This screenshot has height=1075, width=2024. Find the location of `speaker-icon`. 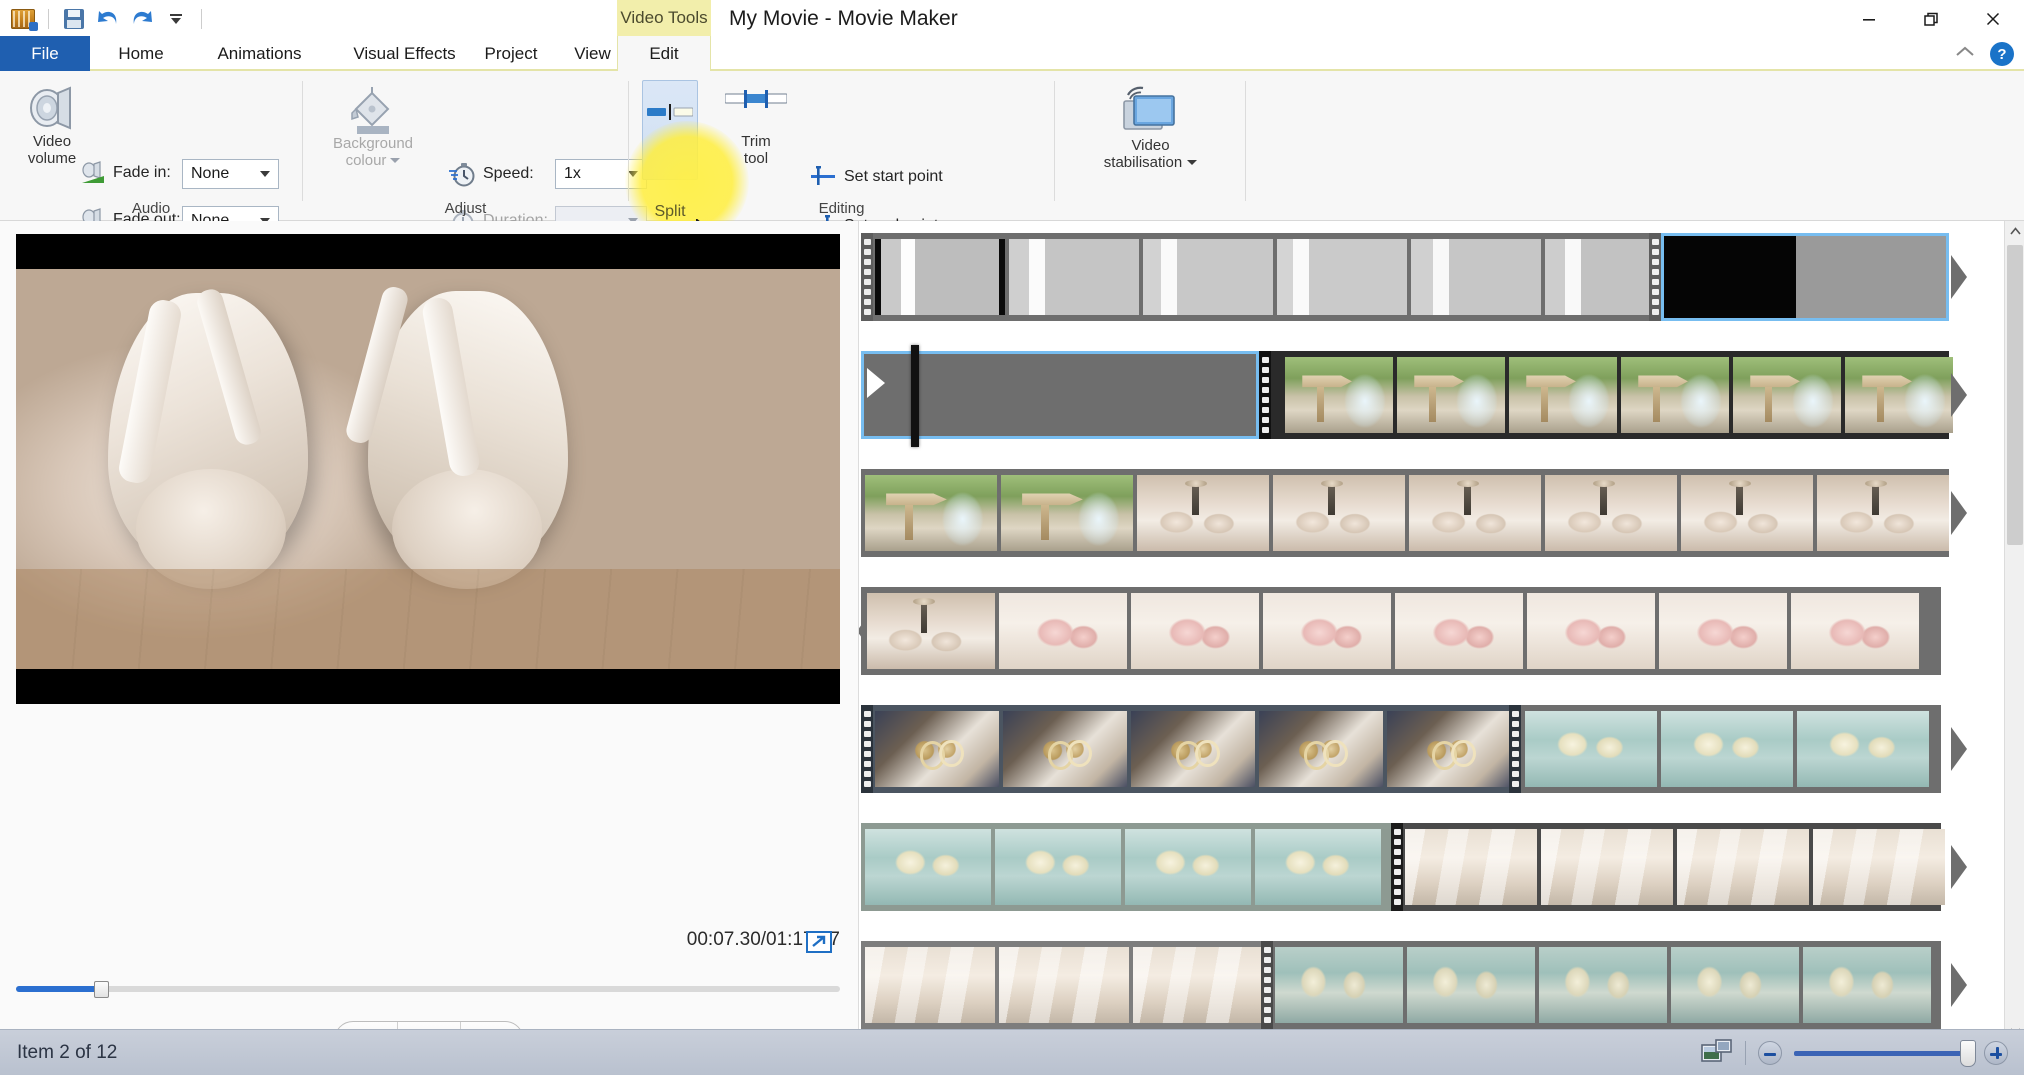

speaker-icon is located at coordinates (50, 108).